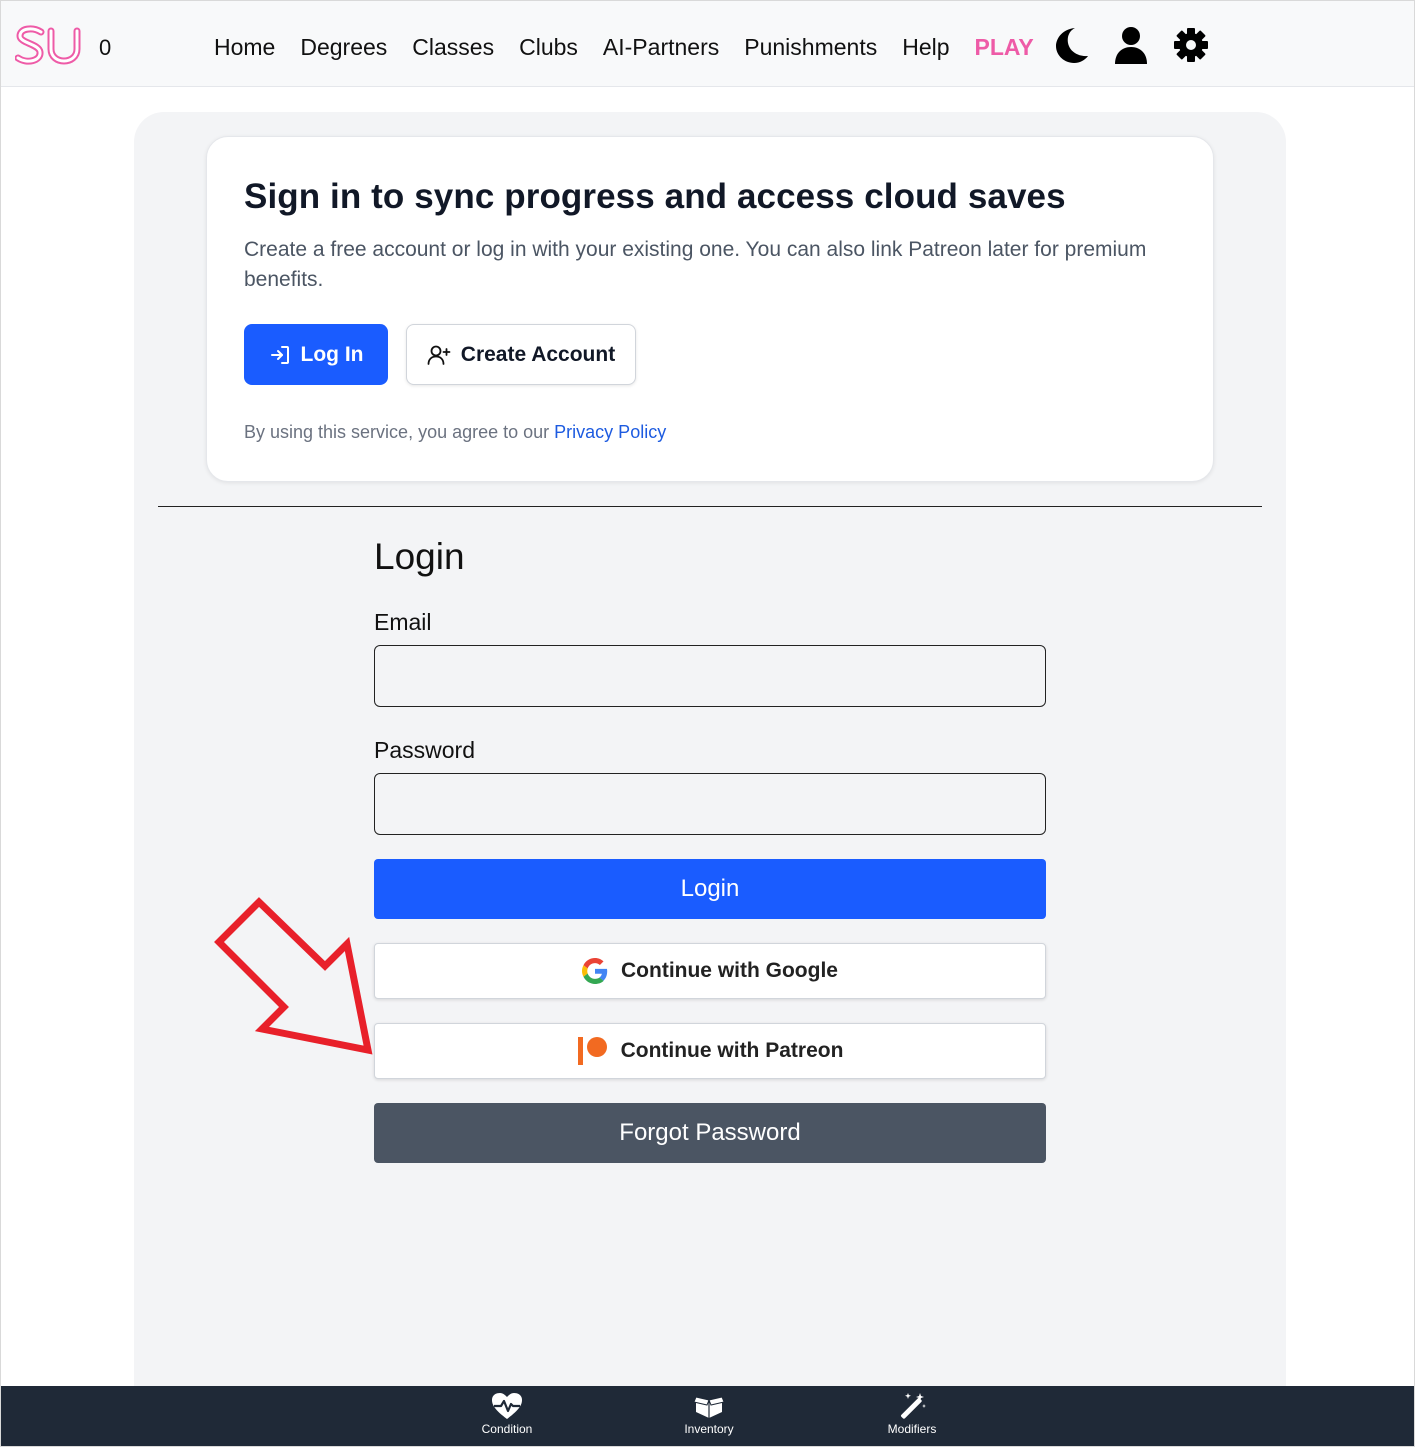  What do you see at coordinates (729, 970) in the screenshot?
I see `google-button-label: Continue with Google` at bounding box center [729, 970].